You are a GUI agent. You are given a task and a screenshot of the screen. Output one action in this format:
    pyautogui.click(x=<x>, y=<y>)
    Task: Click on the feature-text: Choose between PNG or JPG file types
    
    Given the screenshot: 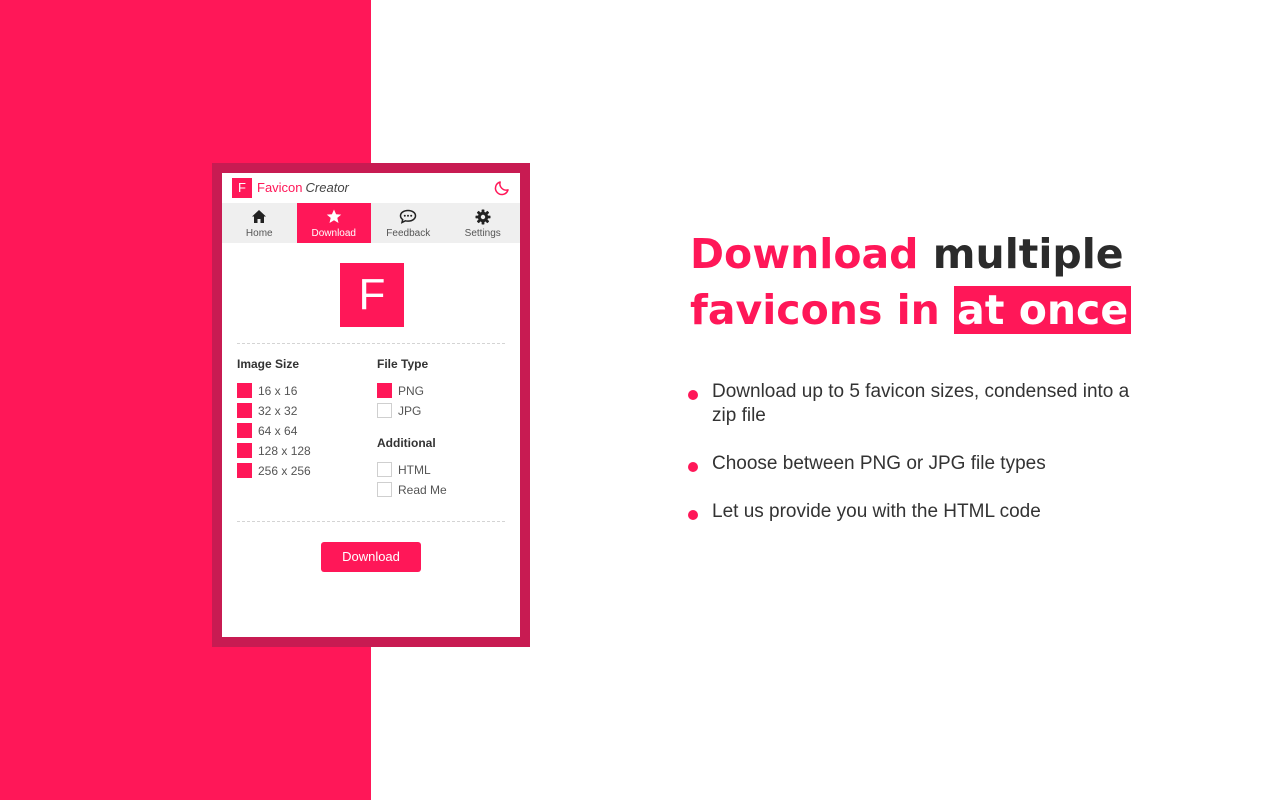 What is the action you would take?
    pyautogui.click(x=879, y=463)
    